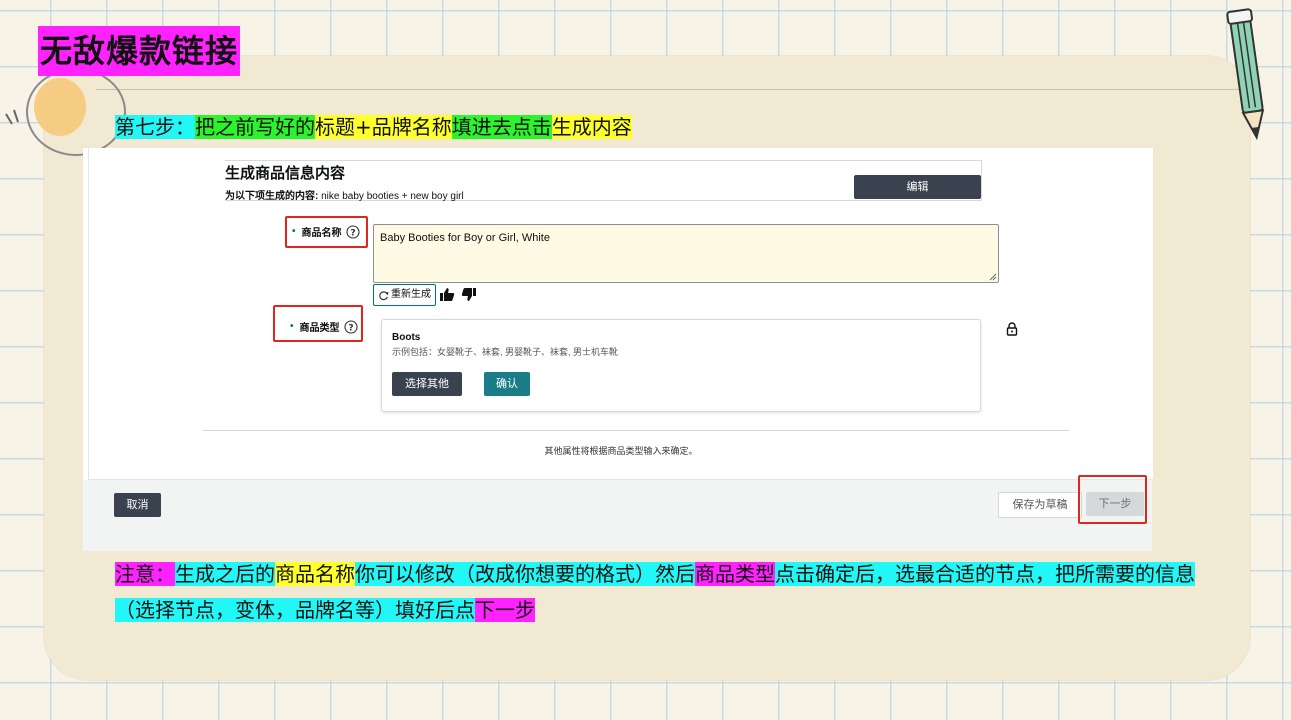 The width and height of the screenshot is (1291, 720). I want to click on lock-icon, so click(1012, 329).